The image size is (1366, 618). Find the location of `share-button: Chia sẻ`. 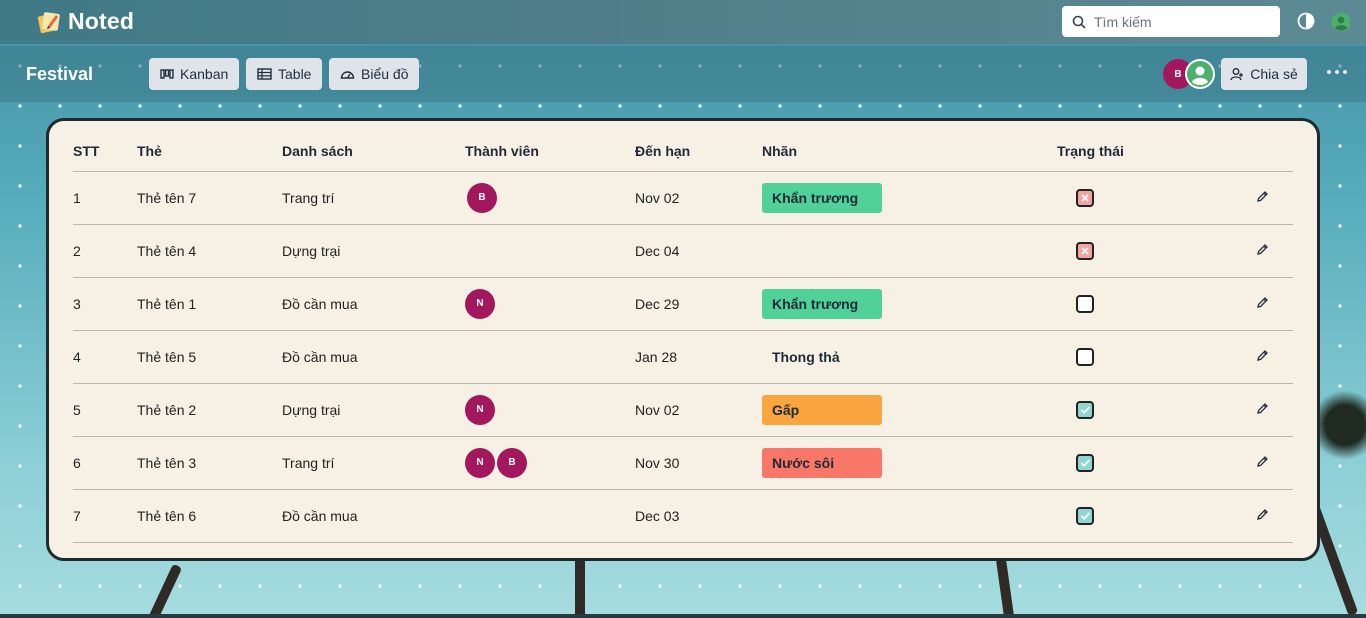

share-button: Chia sẻ is located at coordinates (1264, 74).